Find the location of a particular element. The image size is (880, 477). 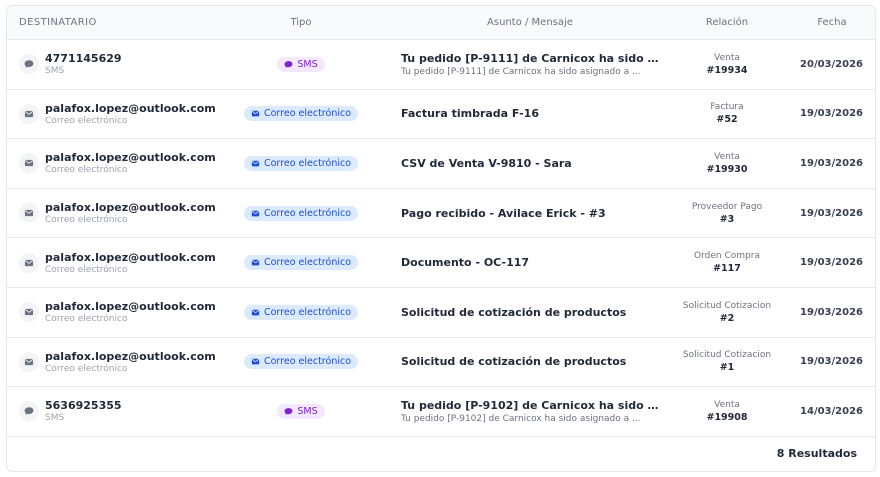

date: 20/03/2026 is located at coordinates (831, 64).